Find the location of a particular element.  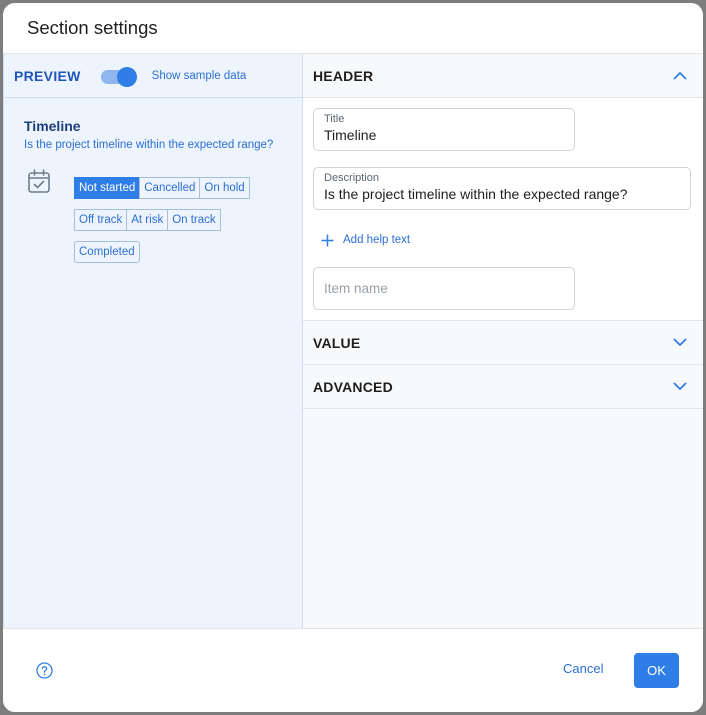

add-help-text-button: Add help text is located at coordinates (507, 240).